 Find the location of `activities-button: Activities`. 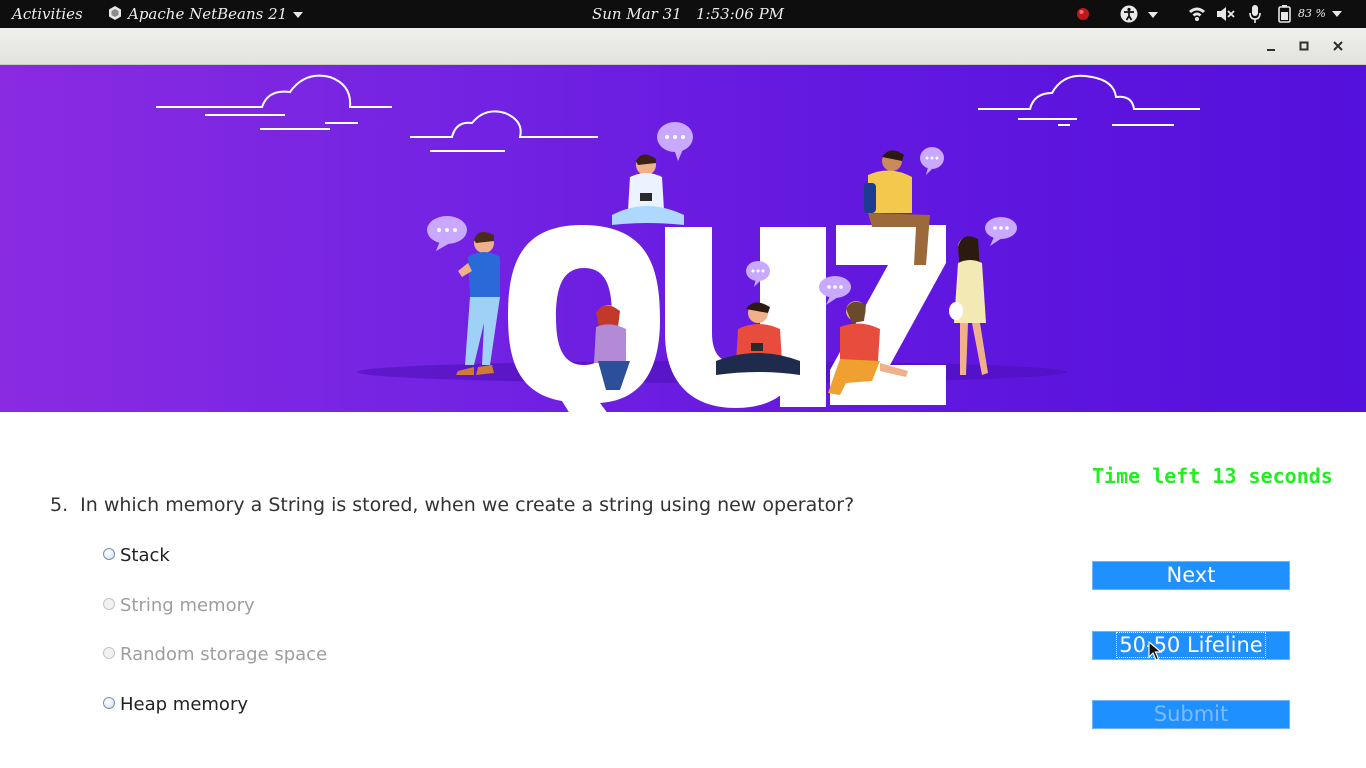

activities-button: Activities is located at coordinates (47, 14).